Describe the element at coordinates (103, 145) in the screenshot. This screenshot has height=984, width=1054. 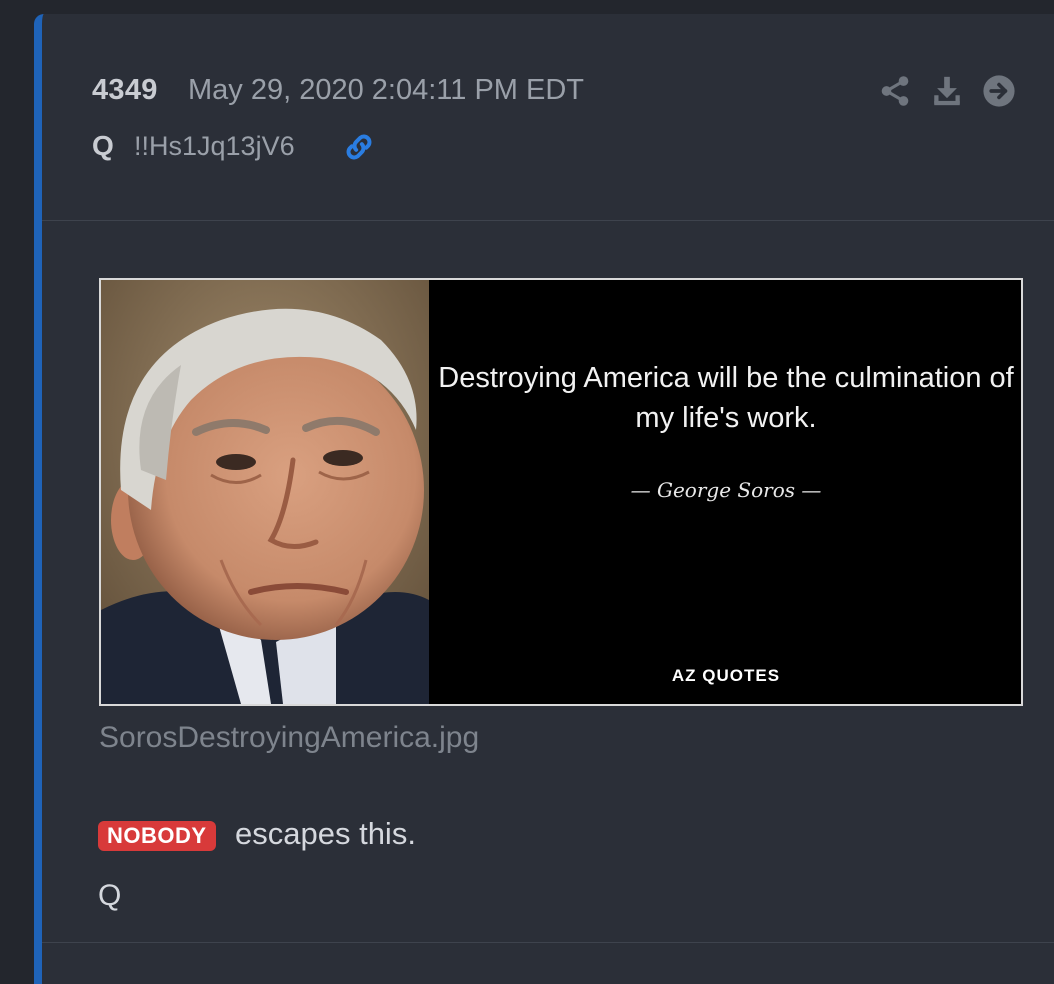
I see `author-name: Q` at that location.